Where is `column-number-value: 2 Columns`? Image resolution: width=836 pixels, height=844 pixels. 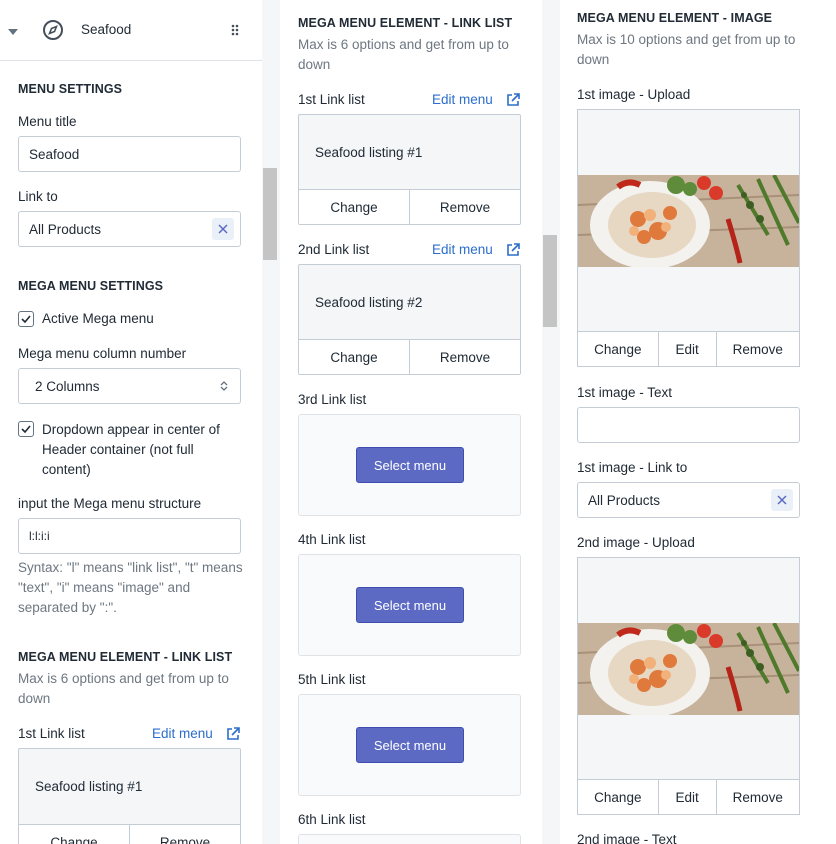
column-number-value: 2 Columns is located at coordinates (67, 386).